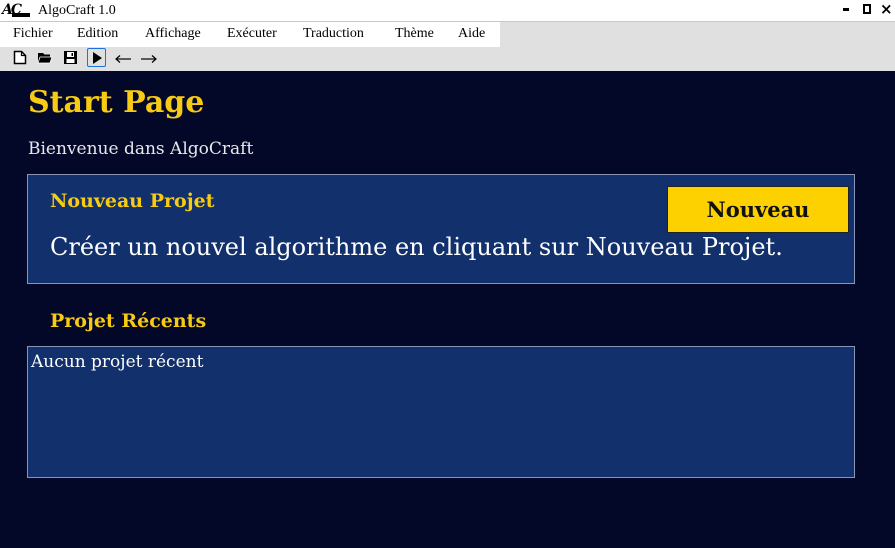  I want to click on new-project-heading: Nouveau Projet, so click(132, 201).